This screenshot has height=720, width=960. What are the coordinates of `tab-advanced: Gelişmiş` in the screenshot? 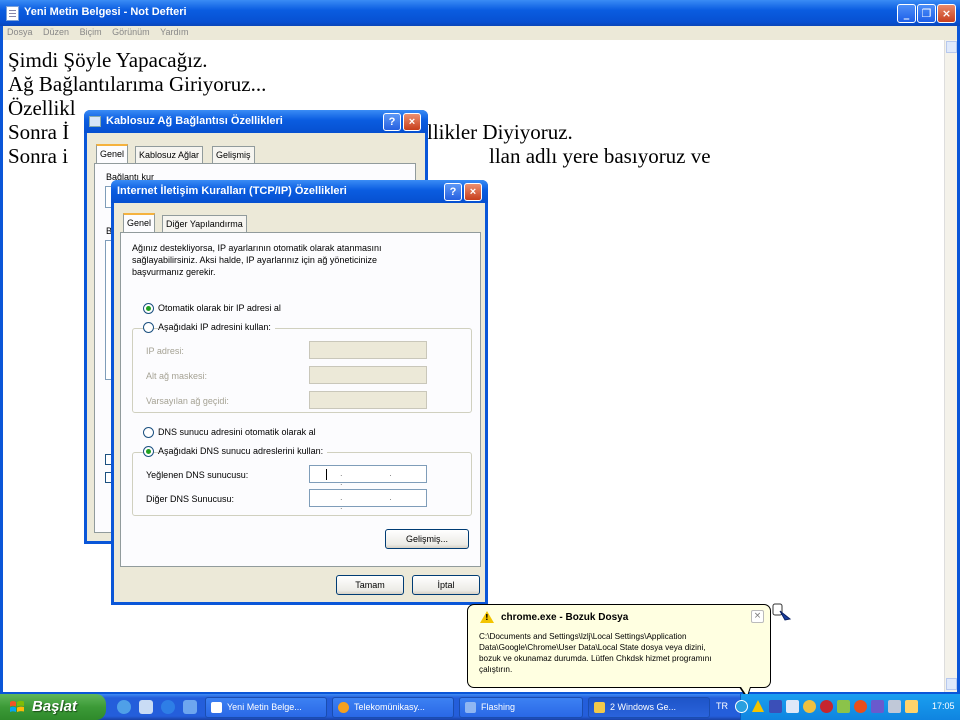 It's located at (233, 154).